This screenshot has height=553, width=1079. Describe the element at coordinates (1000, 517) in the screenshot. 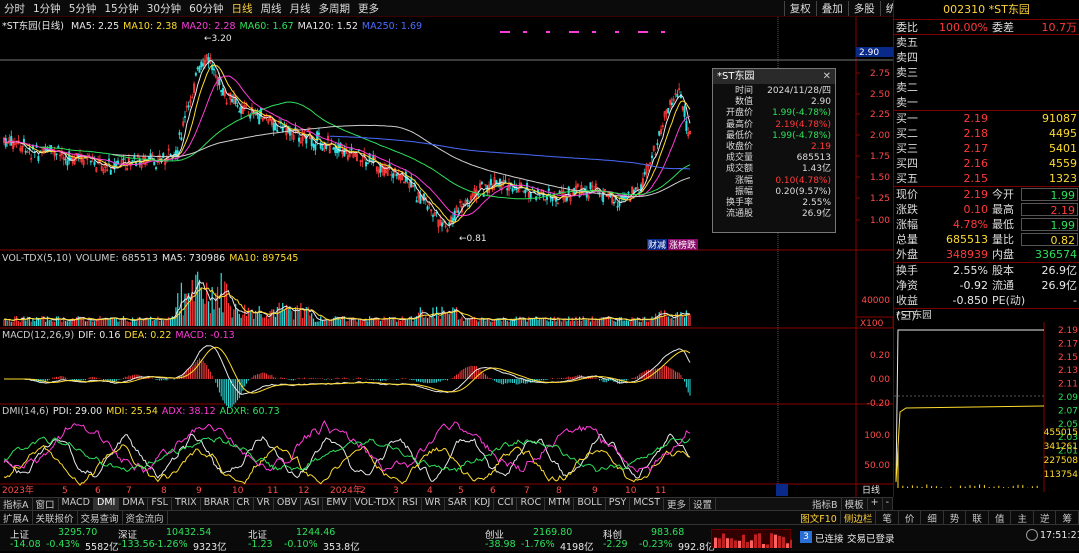

I see `side-tab: 值` at that location.